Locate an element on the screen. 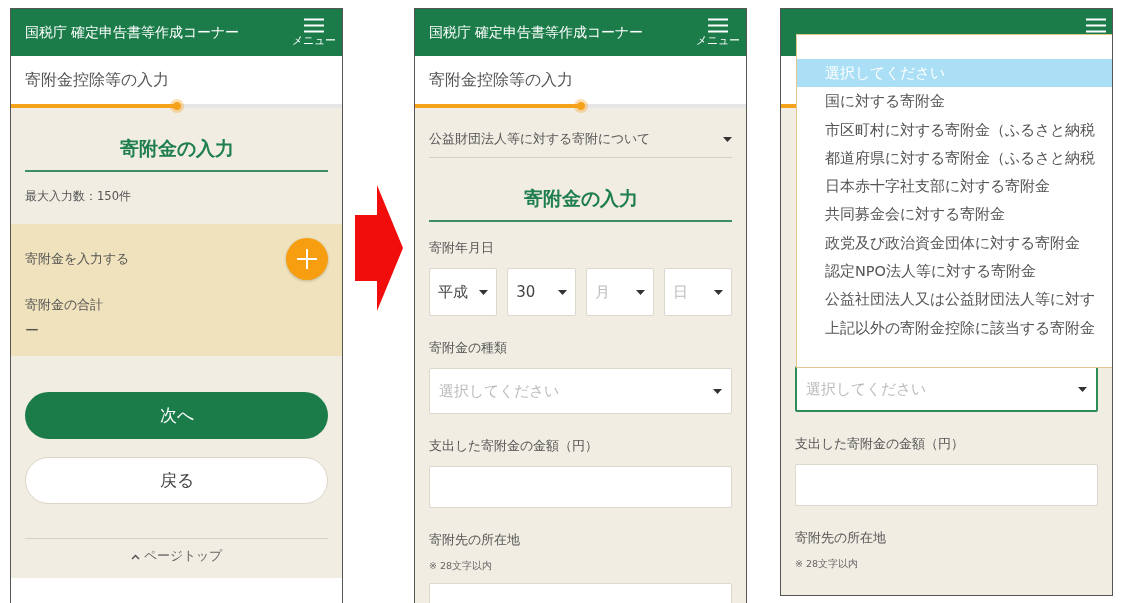  page-top-link: ページトップ is located at coordinates (176, 556).